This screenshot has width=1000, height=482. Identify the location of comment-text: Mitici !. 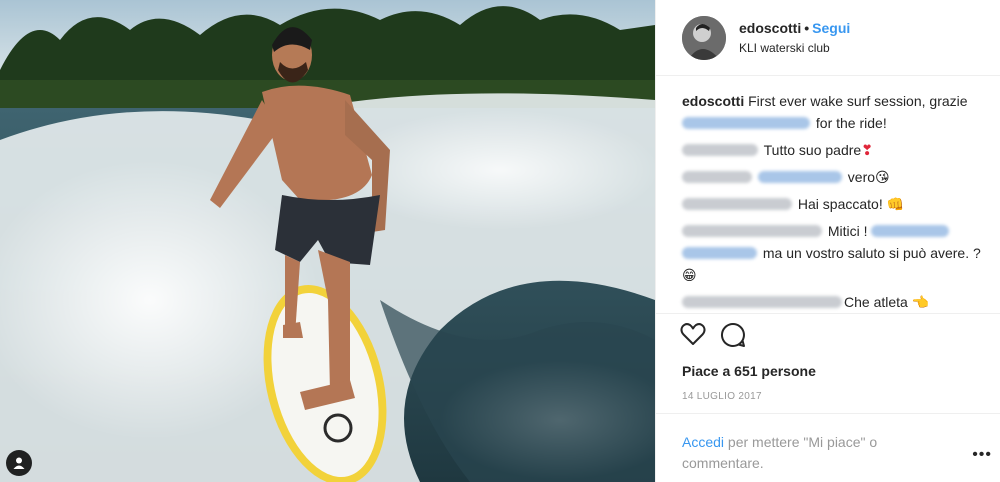
(847, 231).